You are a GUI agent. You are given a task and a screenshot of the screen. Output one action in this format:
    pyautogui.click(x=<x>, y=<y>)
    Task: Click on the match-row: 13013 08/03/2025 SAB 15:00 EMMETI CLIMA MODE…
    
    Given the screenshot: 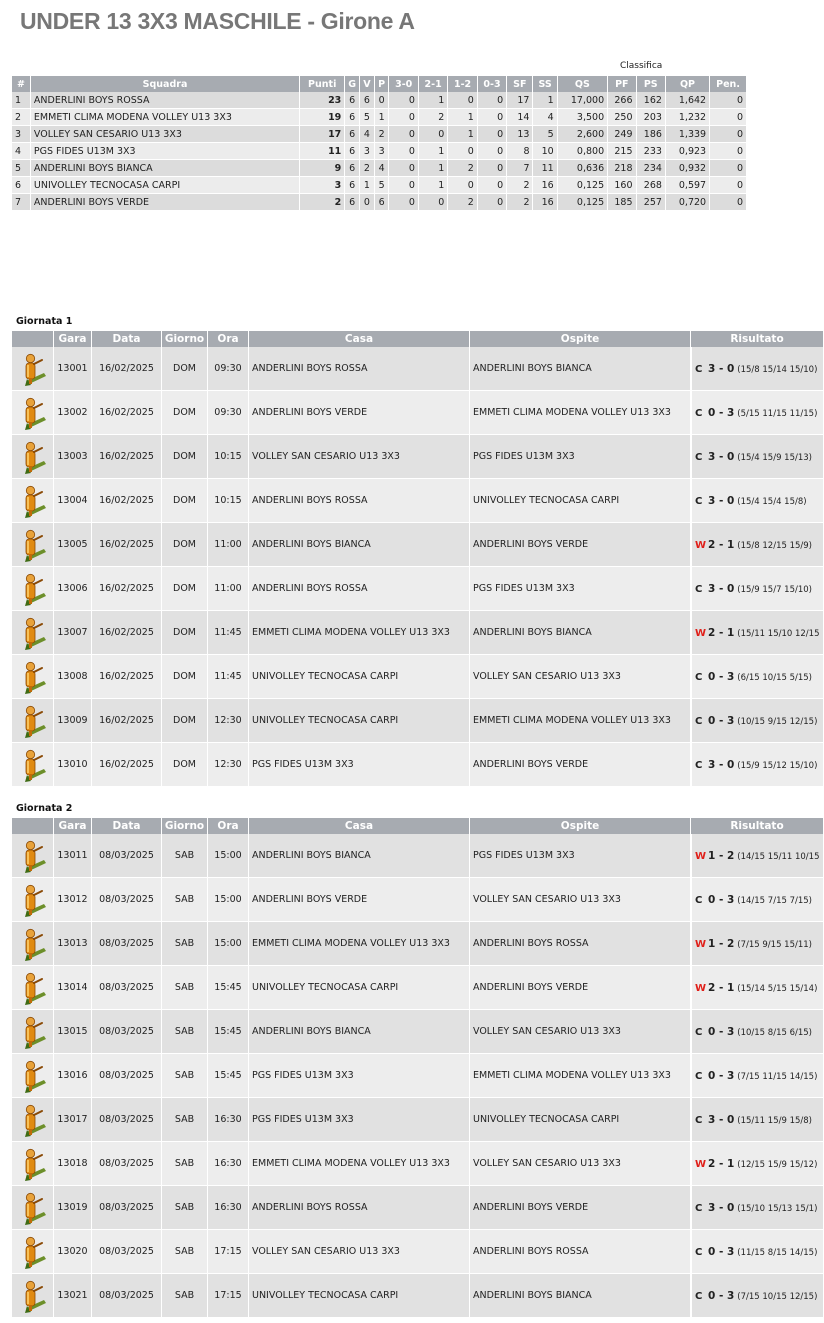 What is the action you would take?
    pyautogui.click(x=418, y=944)
    